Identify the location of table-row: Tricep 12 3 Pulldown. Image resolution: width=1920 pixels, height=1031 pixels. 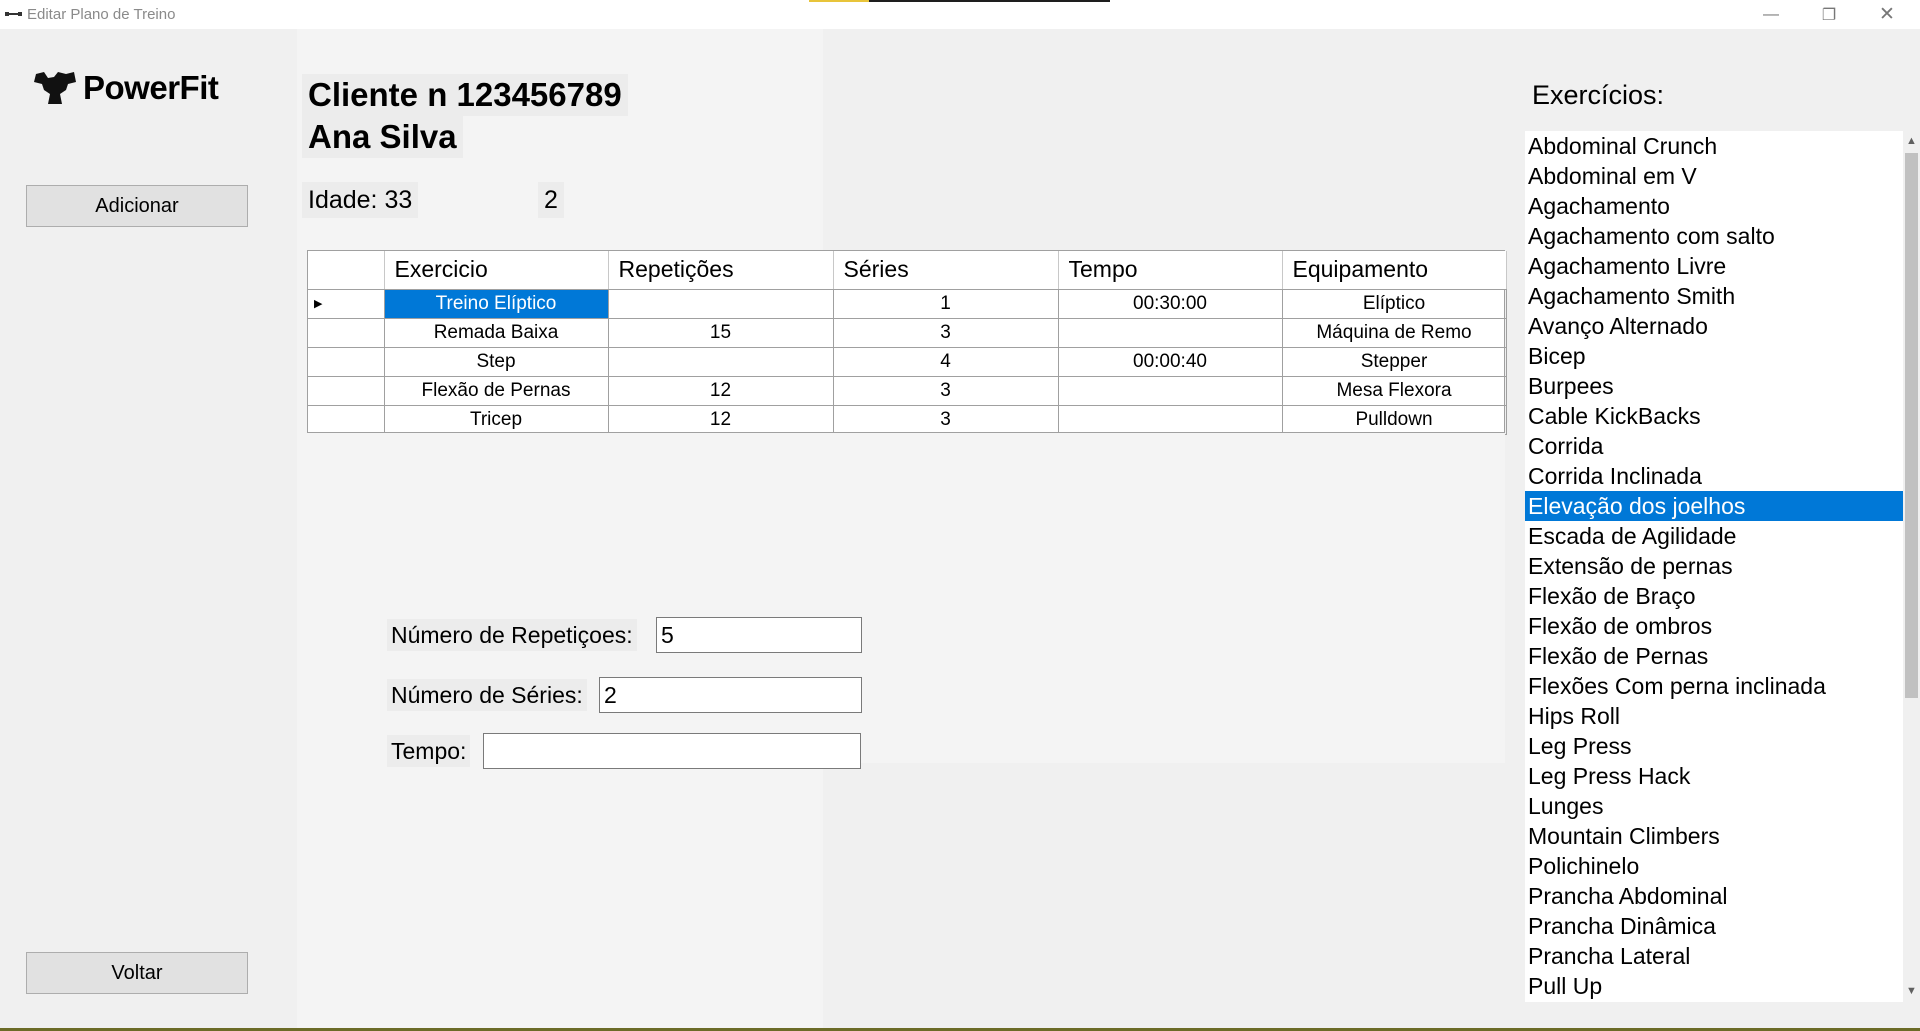
(907, 420).